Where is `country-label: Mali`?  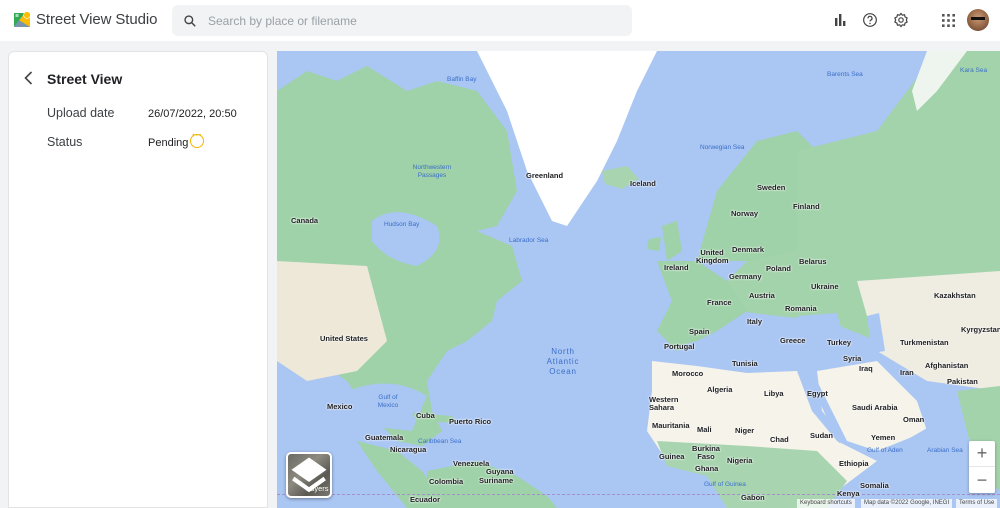
country-label: Mali is located at coordinates (704, 429).